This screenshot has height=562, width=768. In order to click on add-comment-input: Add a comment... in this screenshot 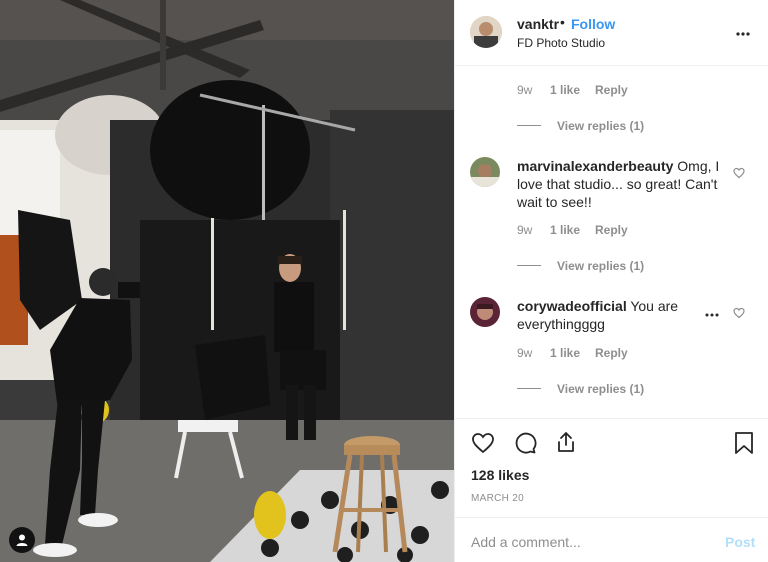, I will do `click(526, 542)`.